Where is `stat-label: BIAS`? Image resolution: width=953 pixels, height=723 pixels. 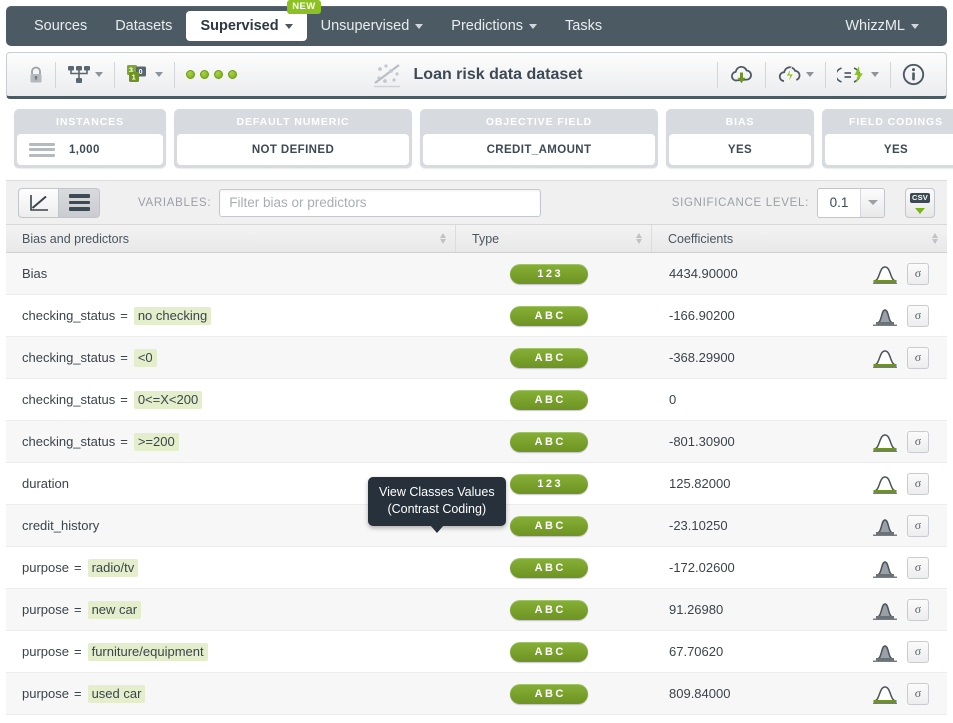
stat-label: BIAS is located at coordinates (740, 122).